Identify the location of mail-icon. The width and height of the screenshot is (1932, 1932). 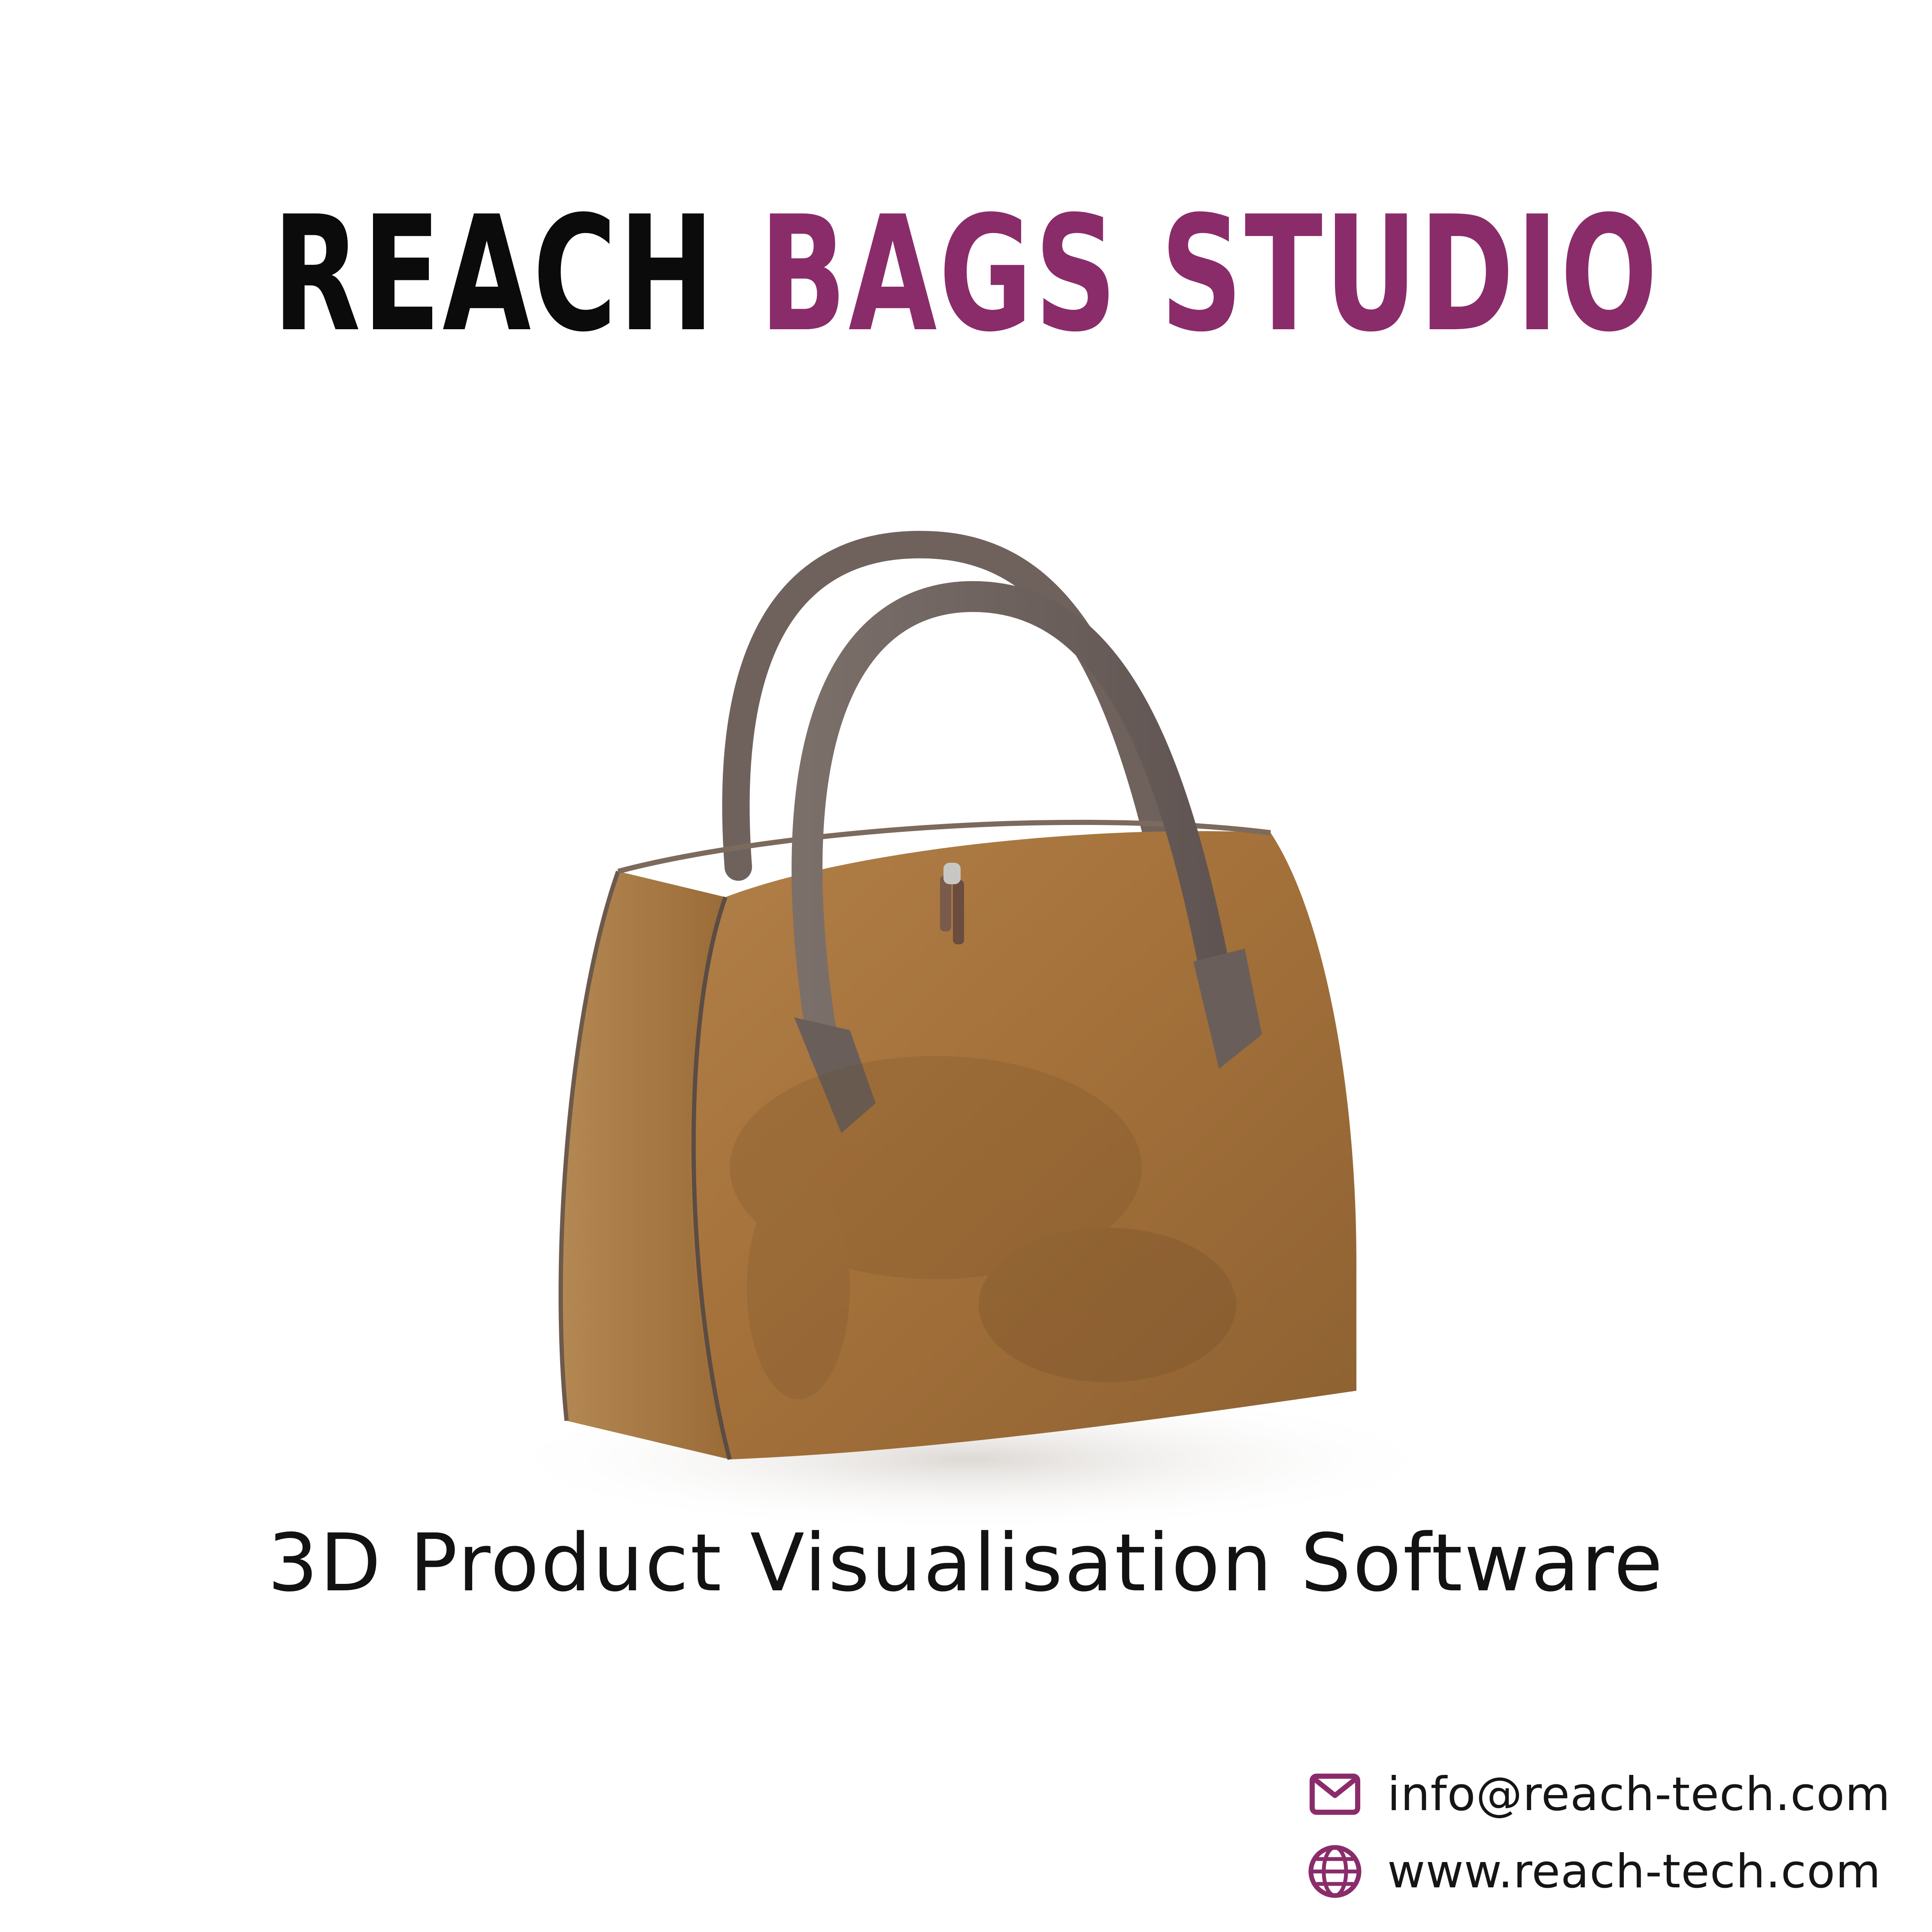
(1335, 1794).